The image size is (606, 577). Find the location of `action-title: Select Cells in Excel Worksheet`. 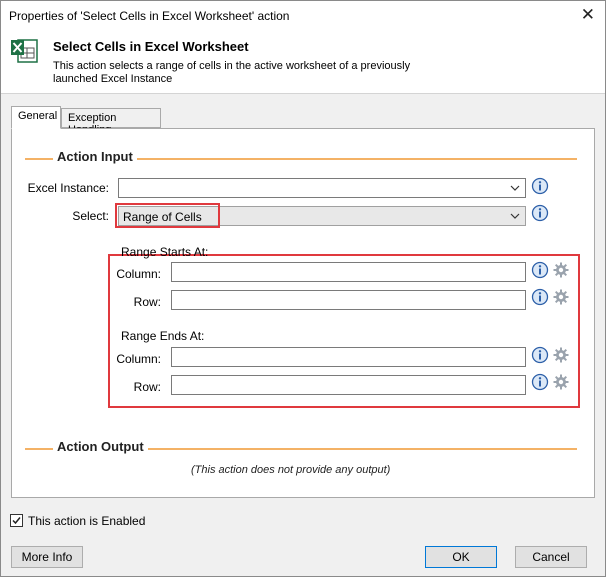

action-title: Select Cells in Excel Worksheet is located at coordinates (151, 46).